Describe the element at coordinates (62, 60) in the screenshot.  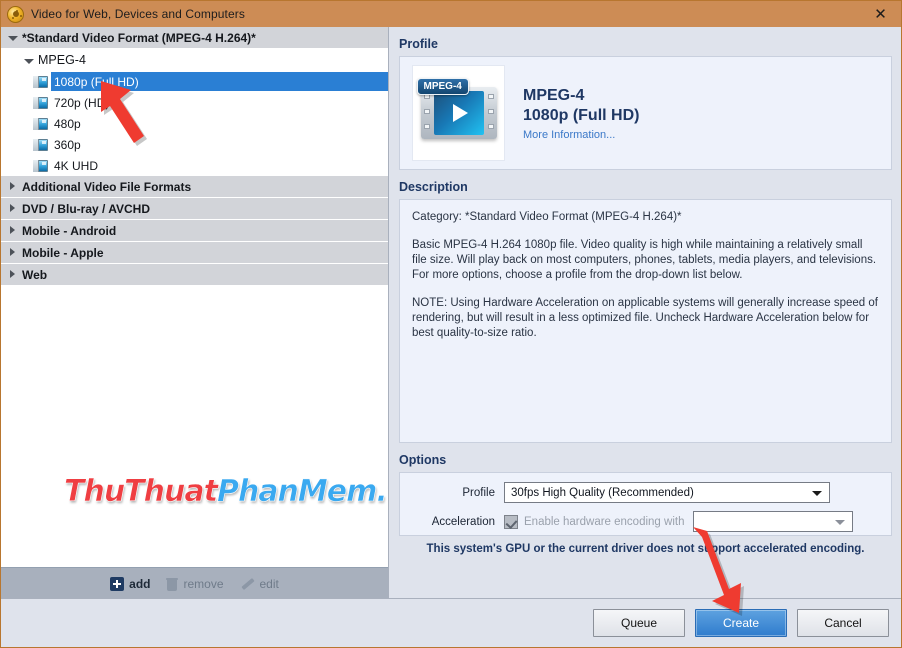
I see `tree-subgroup-label: MPEG-4` at that location.